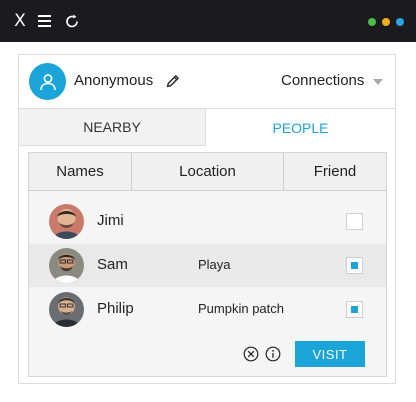 Image resolution: width=416 pixels, height=402 pixels. Describe the element at coordinates (45, 21) in the screenshot. I see `menu-icon` at that location.